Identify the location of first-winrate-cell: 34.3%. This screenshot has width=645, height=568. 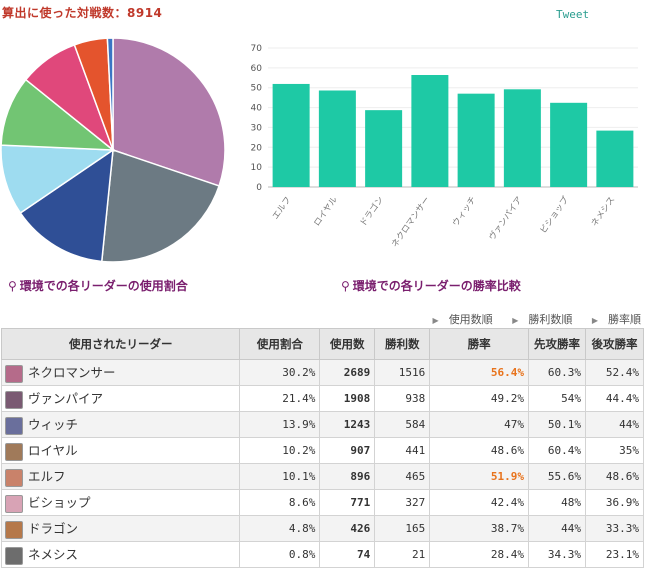
(557, 554).